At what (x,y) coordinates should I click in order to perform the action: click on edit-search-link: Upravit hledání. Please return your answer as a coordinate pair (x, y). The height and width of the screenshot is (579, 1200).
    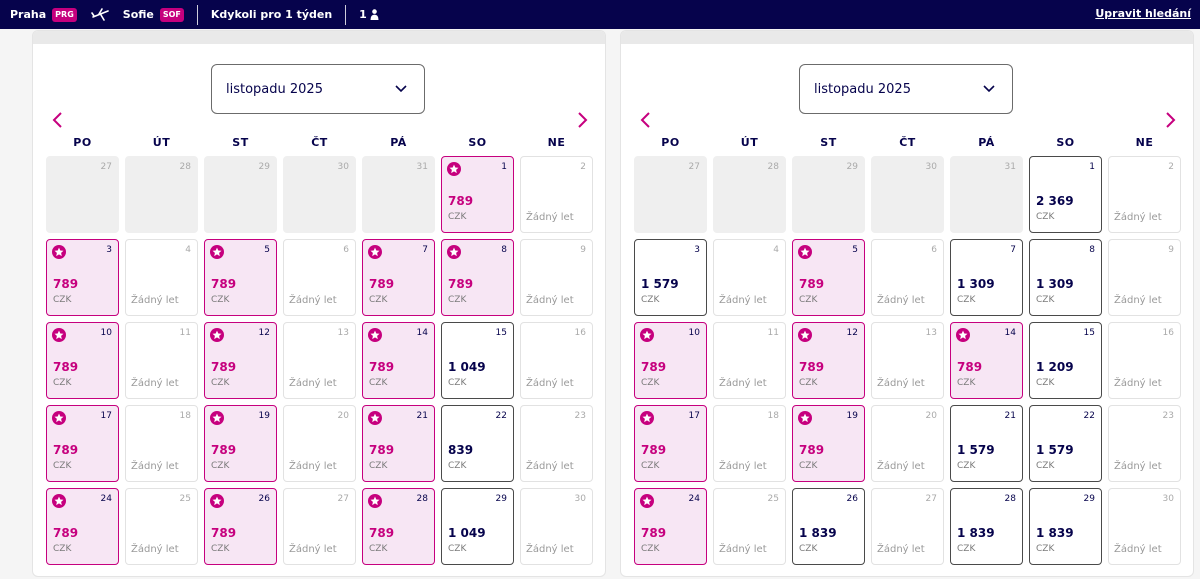
    Looking at the image, I should click on (1143, 13).